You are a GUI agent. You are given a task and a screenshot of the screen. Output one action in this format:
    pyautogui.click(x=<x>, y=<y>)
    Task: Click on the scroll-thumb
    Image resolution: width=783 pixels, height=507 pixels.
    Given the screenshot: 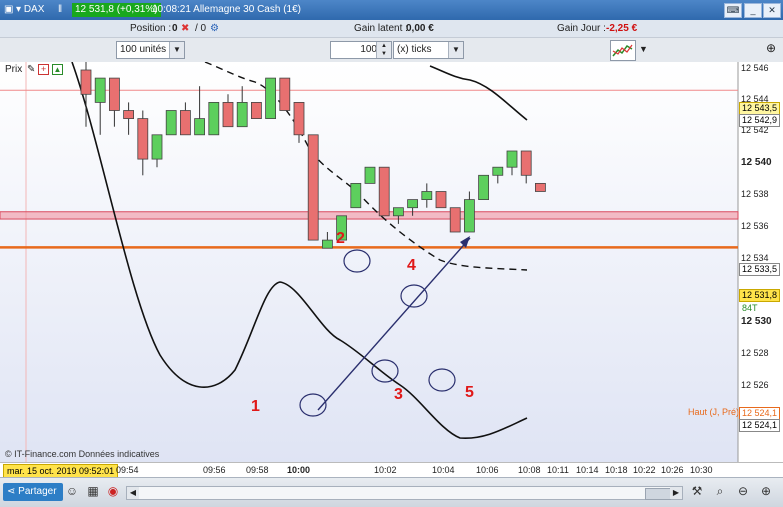 What is the action you would take?
    pyautogui.click(x=658, y=494)
    